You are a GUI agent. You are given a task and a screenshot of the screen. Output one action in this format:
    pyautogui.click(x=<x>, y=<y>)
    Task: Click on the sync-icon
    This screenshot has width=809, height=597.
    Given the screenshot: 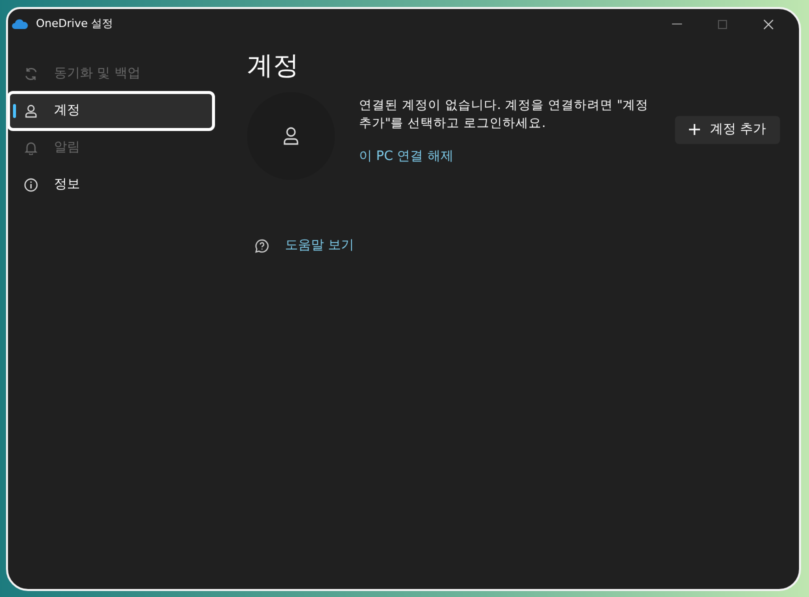 What is the action you would take?
    pyautogui.click(x=31, y=74)
    